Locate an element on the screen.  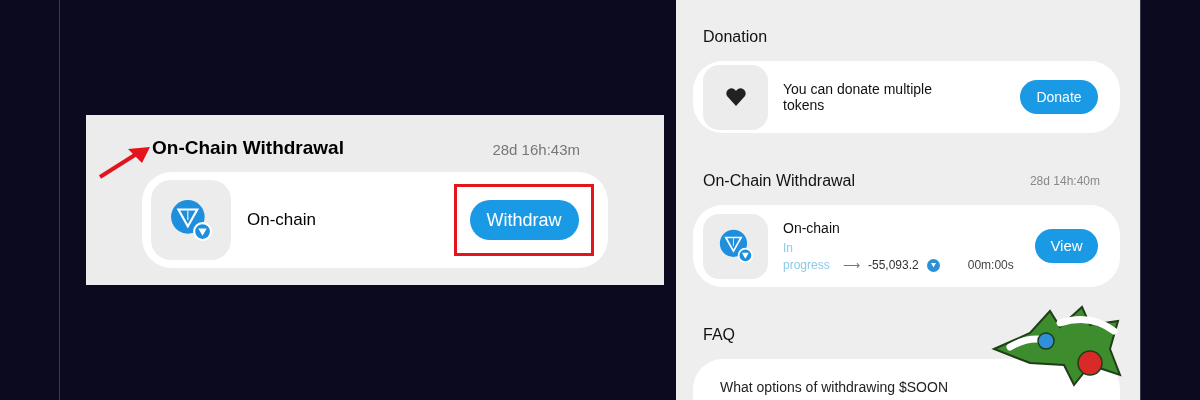
timer: 28d 14h:40m is located at coordinates (1064, 181).